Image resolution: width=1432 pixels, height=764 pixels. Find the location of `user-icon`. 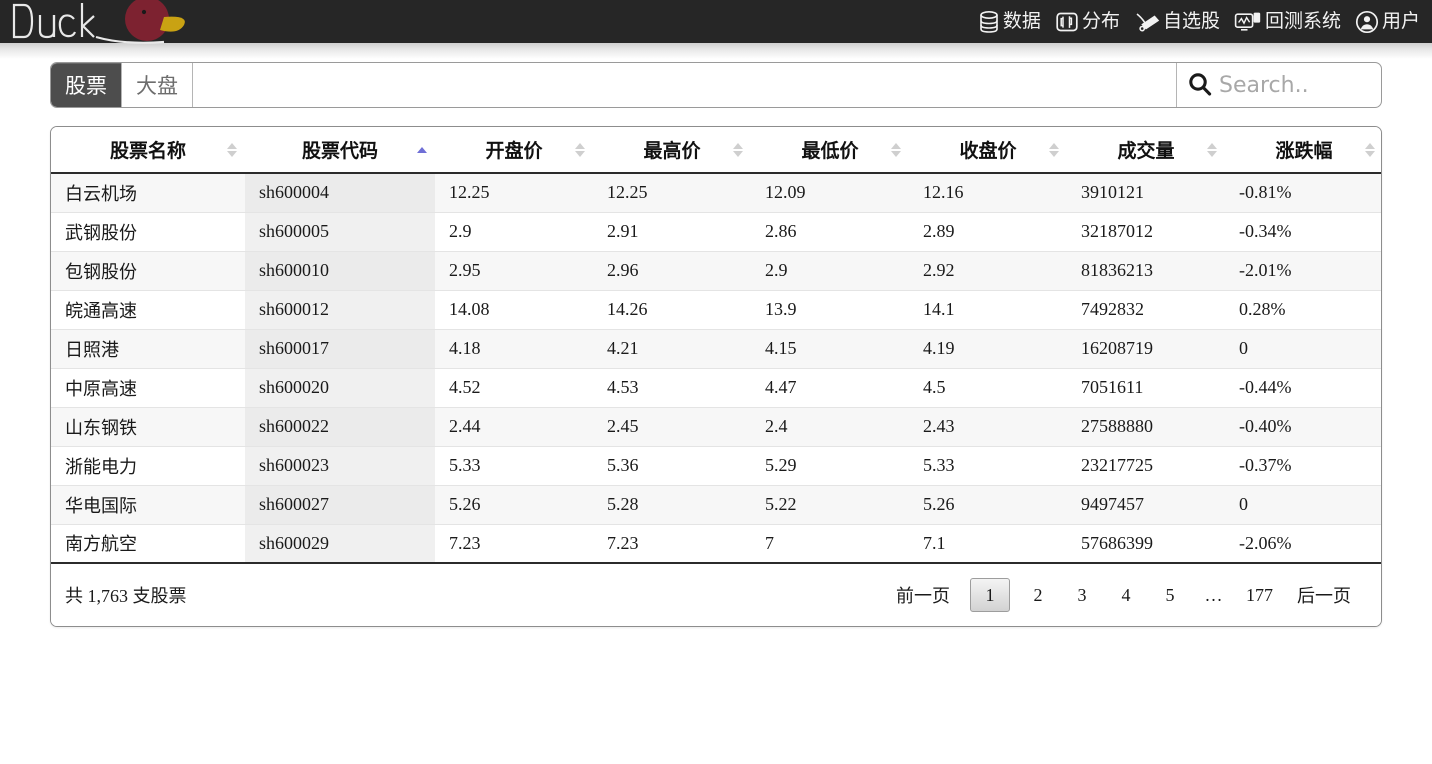

user-icon is located at coordinates (1367, 22).